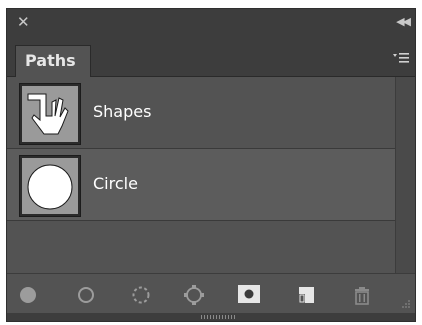  Describe the element at coordinates (141, 295) in the screenshot. I see `load-as-selection-icon` at that location.